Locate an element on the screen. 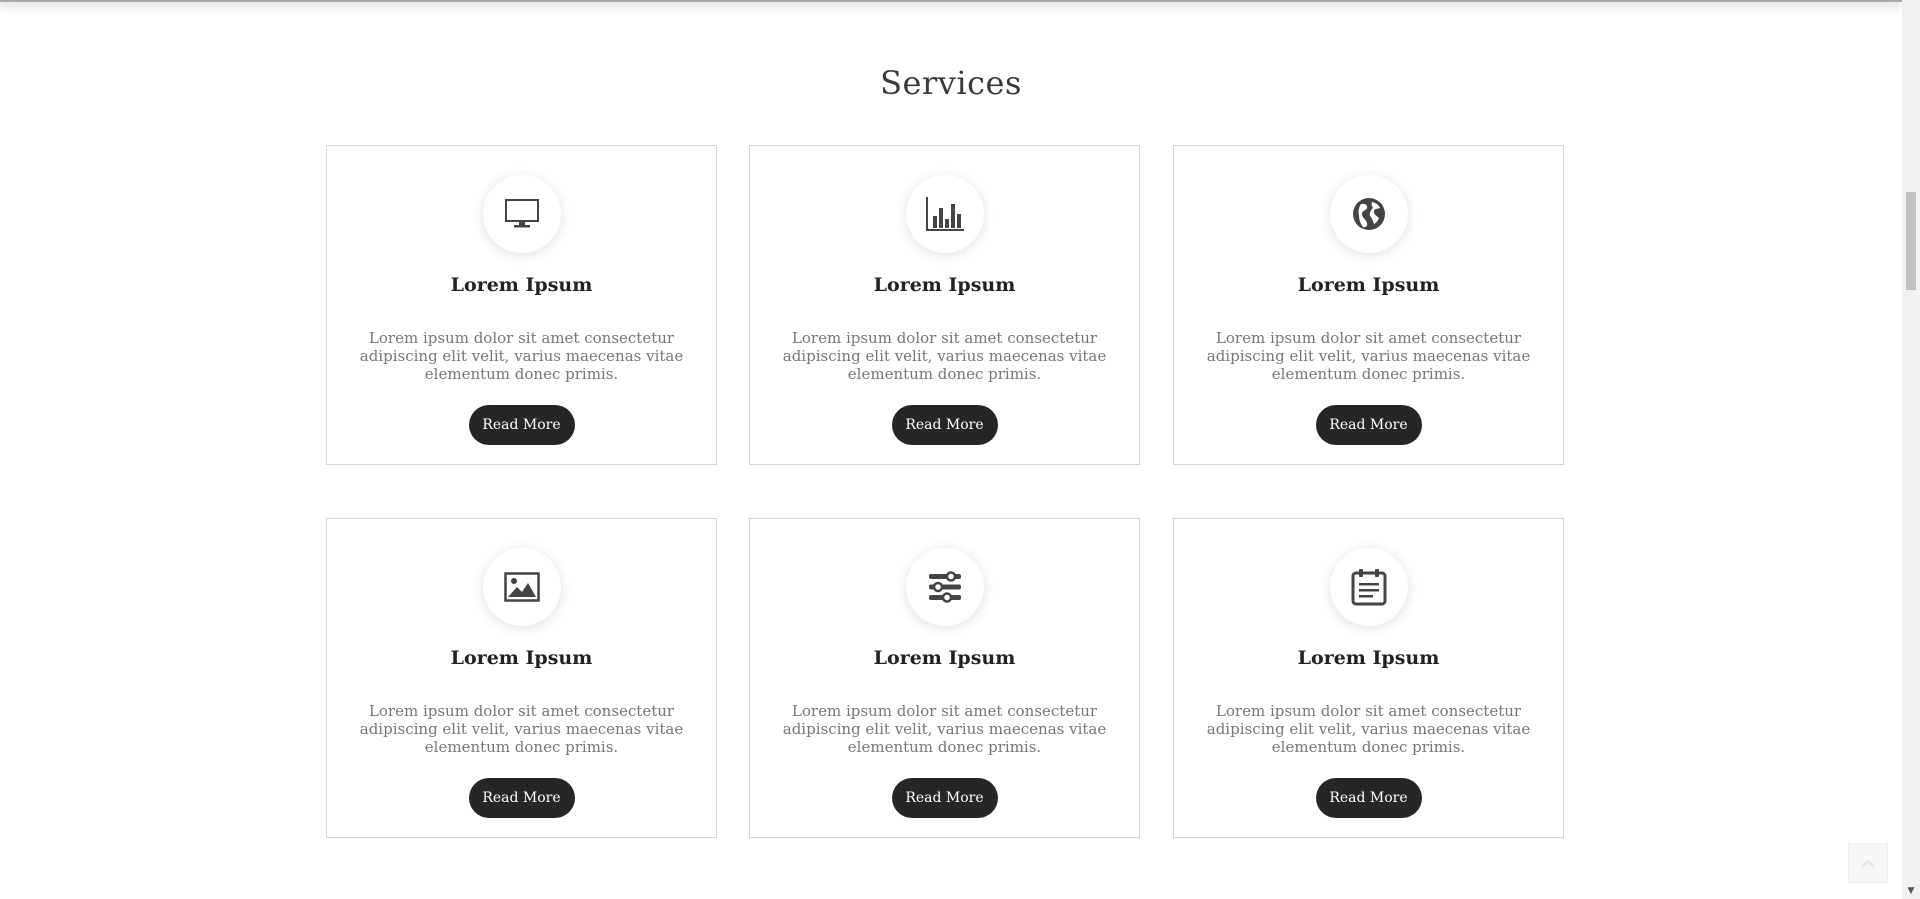  back-to-top-button is located at coordinates (1868, 863).